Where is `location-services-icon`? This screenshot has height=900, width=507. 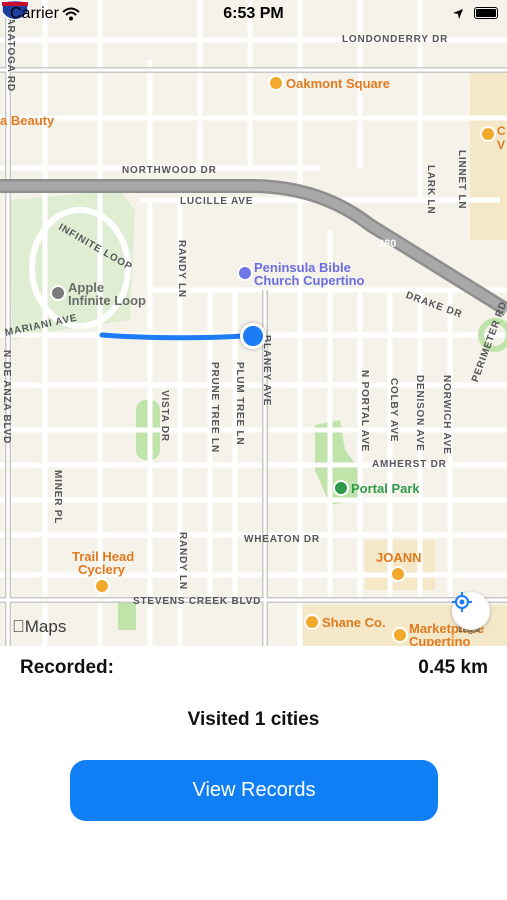 location-services-icon is located at coordinates (458, 14).